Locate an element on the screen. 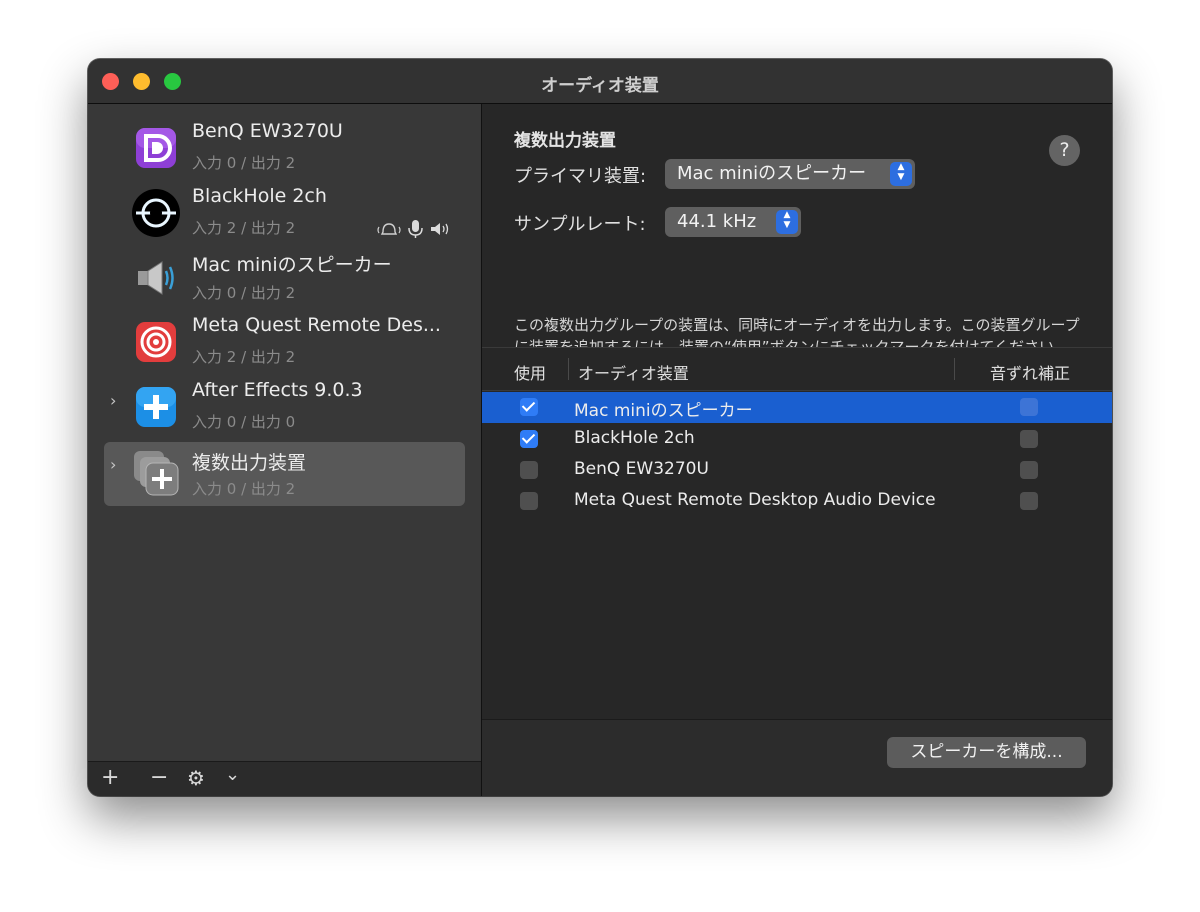  blackhole-icon is located at coordinates (156, 213).